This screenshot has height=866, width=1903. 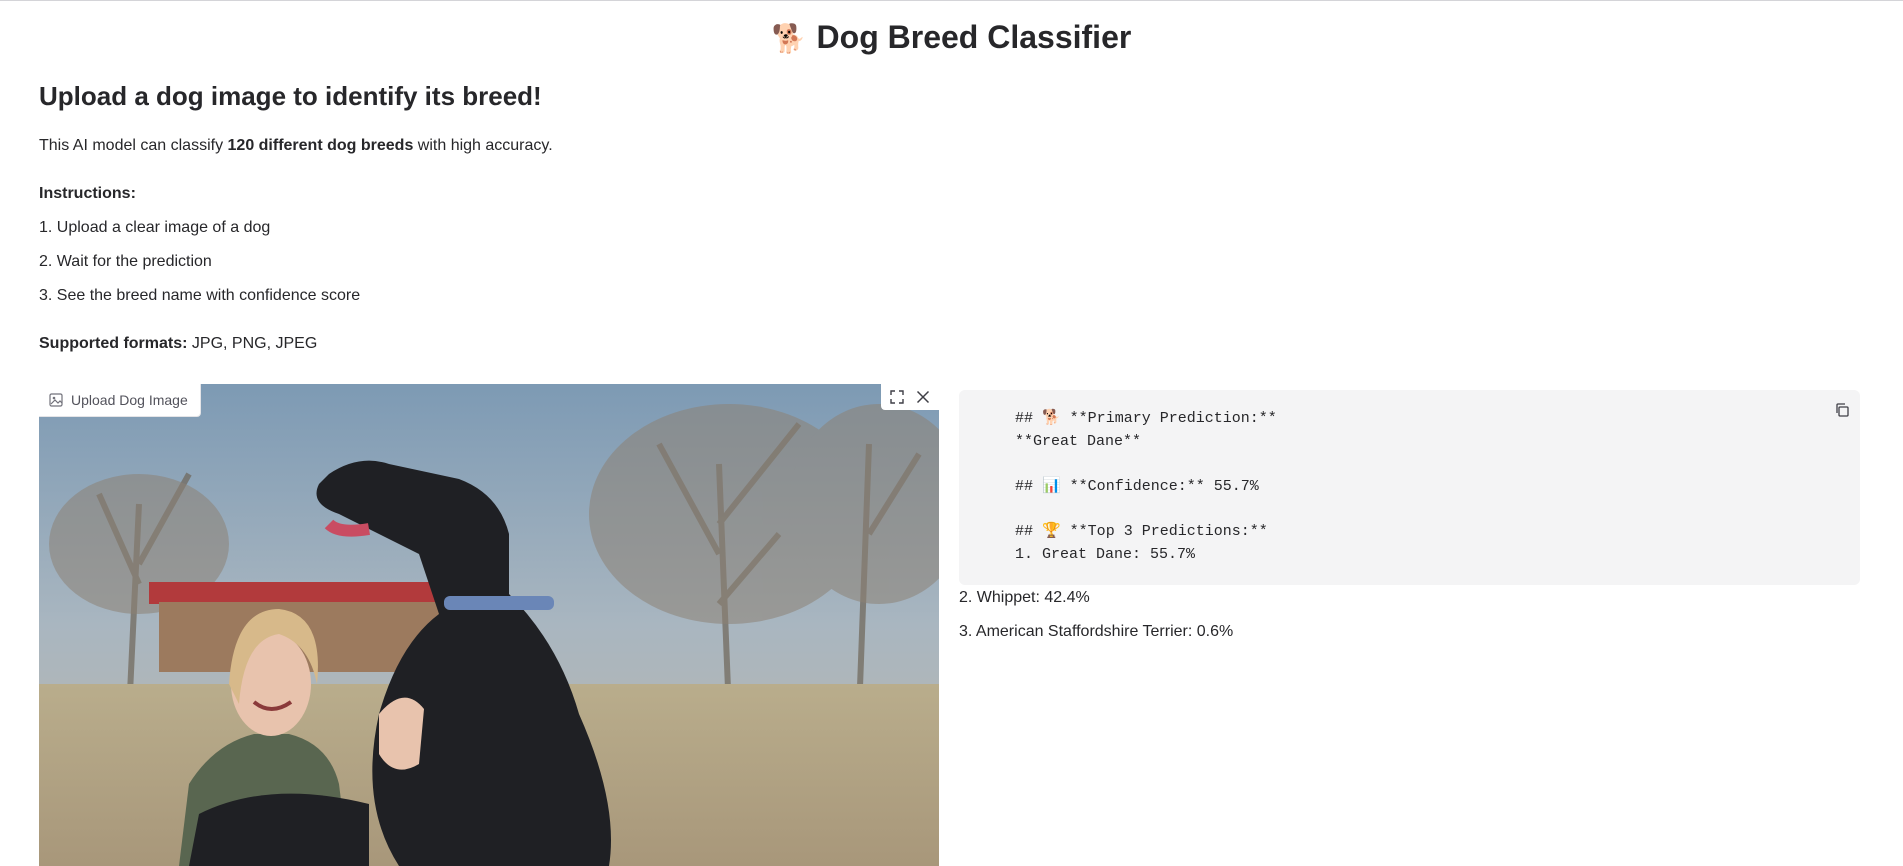 I want to click on instruction-step: 2. Wait for the prediction, so click(x=125, y=261).